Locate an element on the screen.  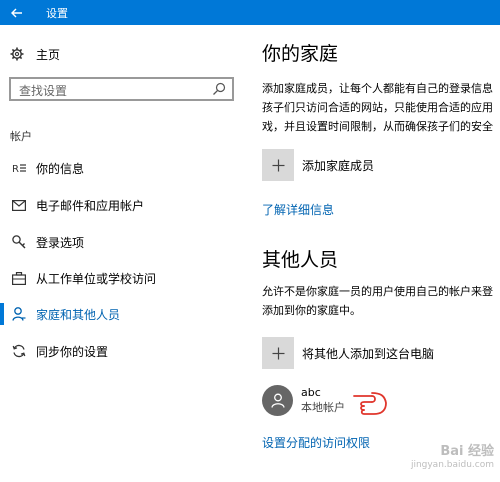
home-link: 主页 is located at coordinates (35, 54).